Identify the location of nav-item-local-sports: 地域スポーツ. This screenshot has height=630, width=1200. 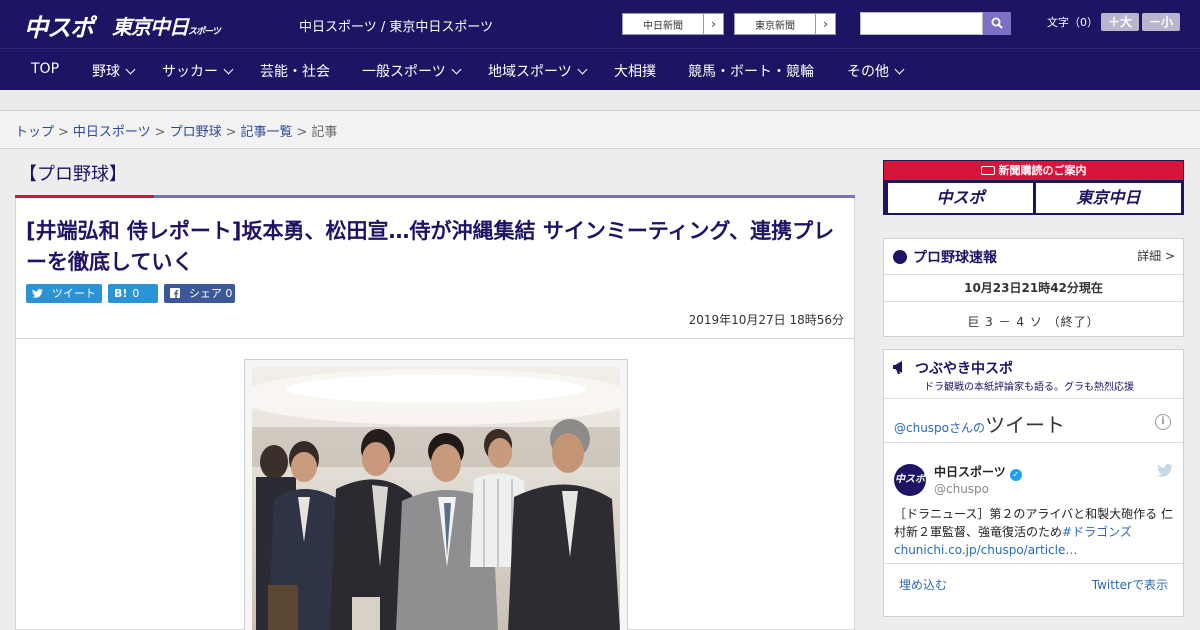
(538, 71).